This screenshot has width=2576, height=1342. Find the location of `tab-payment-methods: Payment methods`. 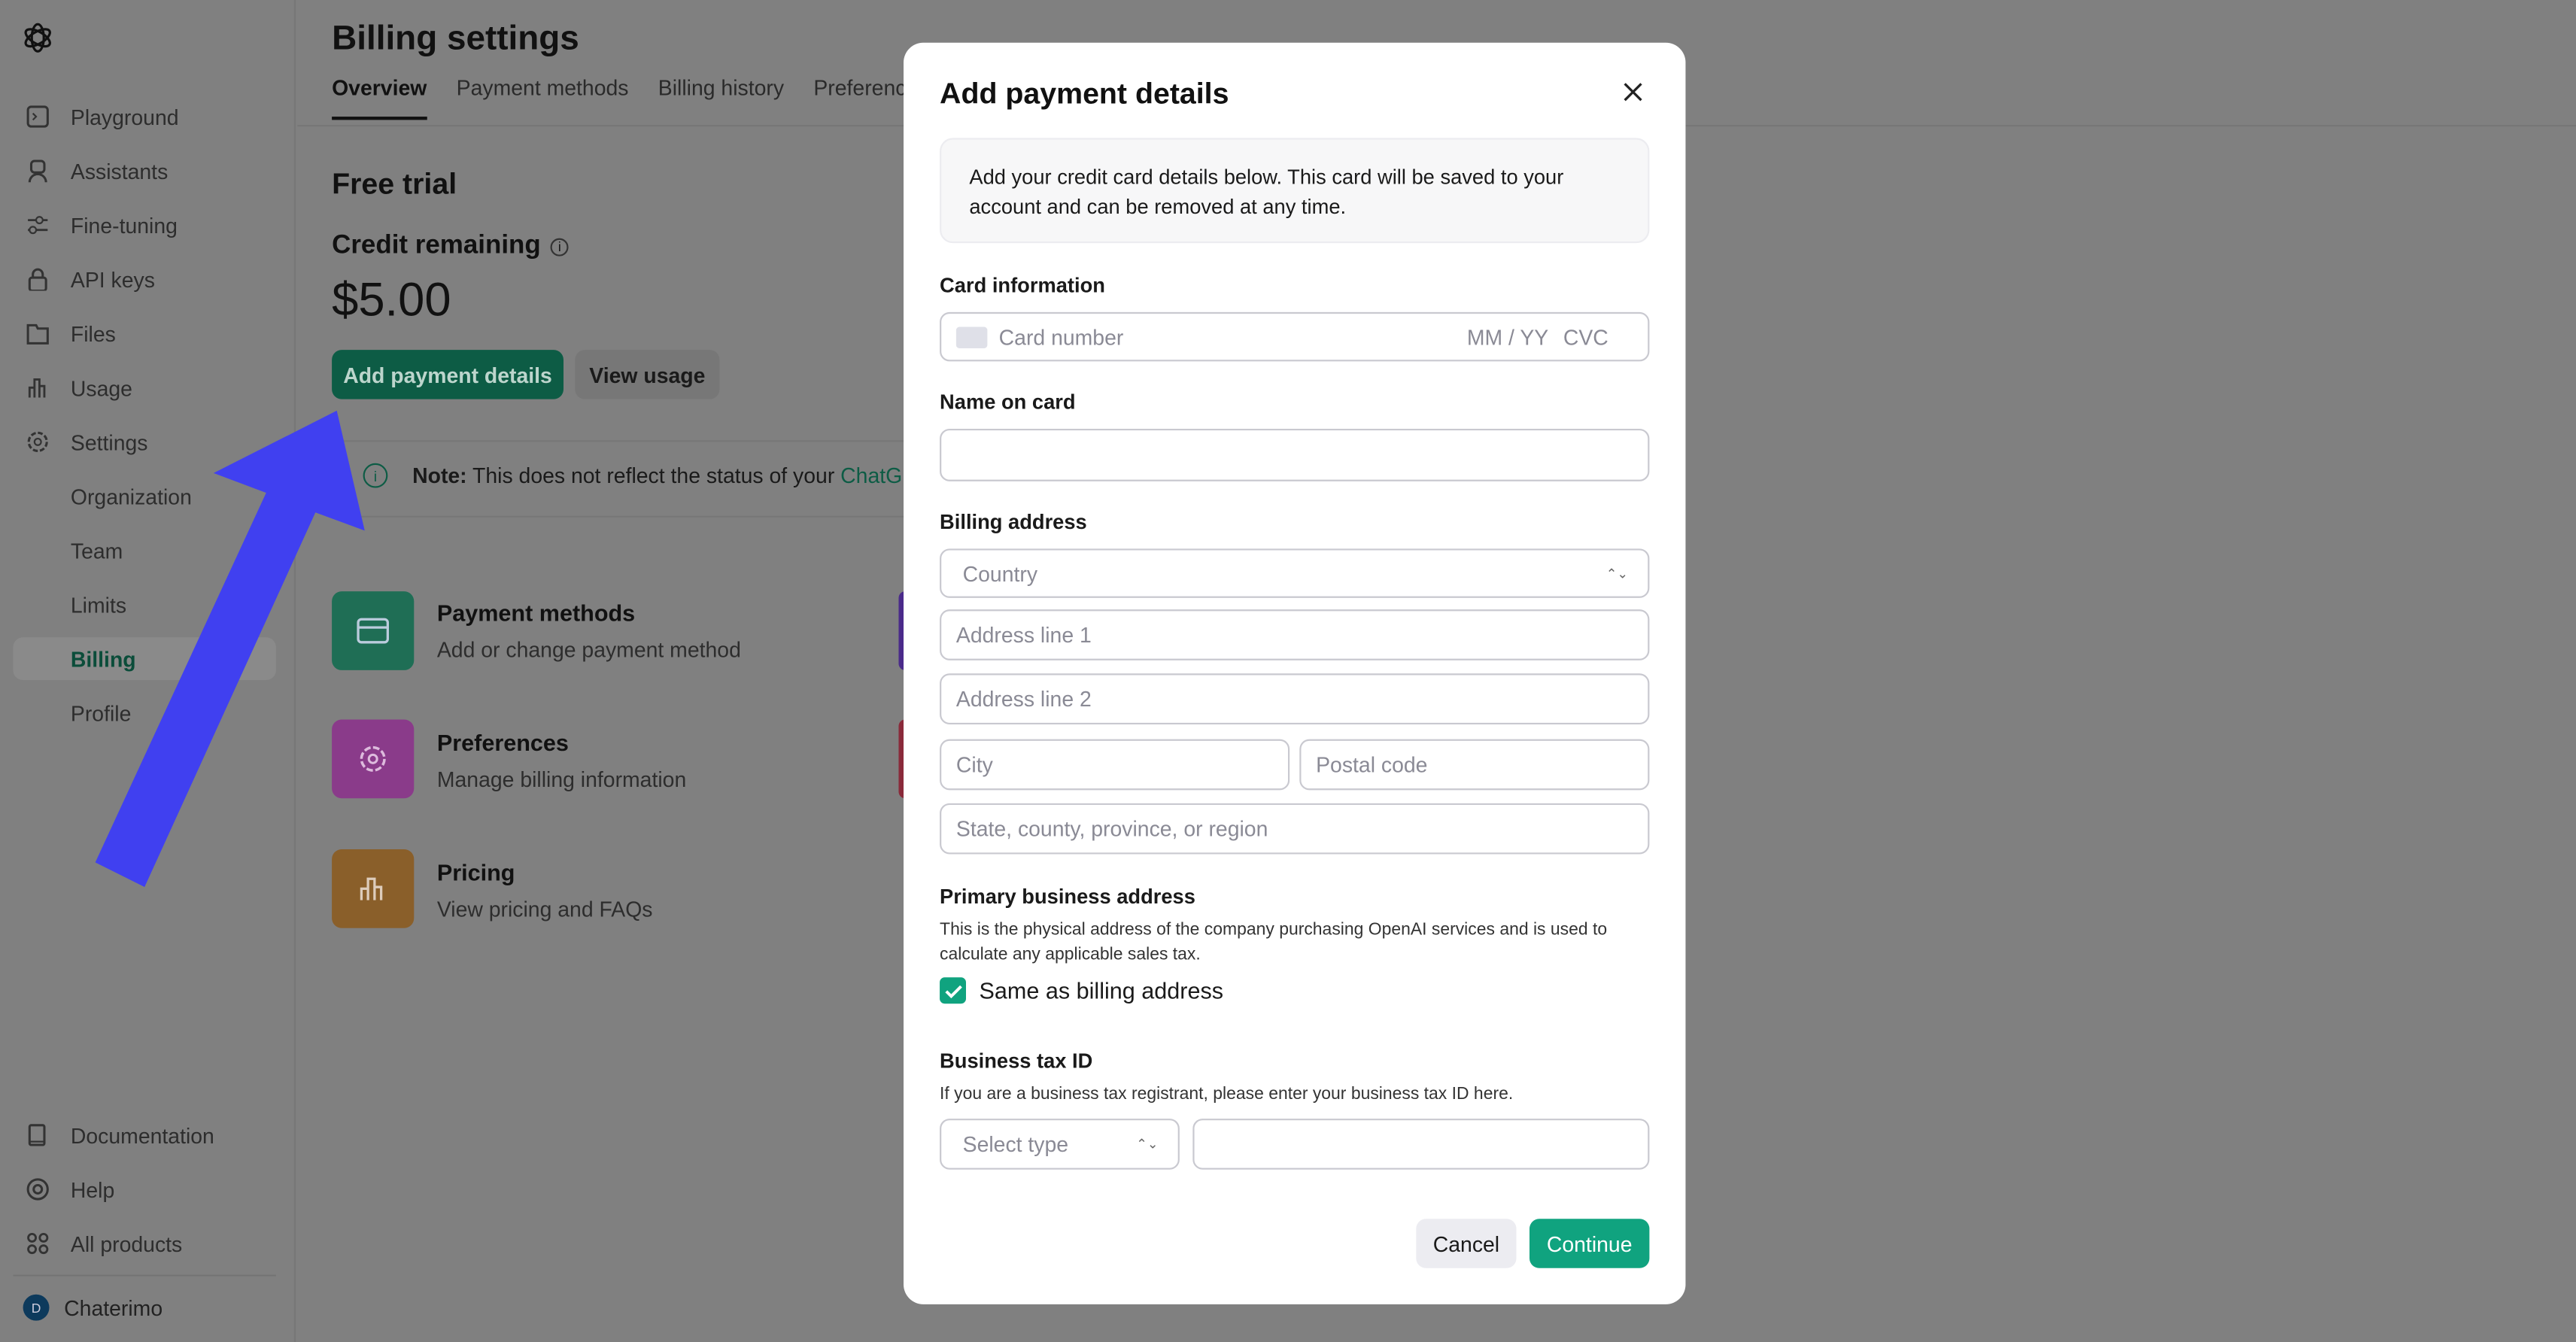

tab-payment-methods: Payment methods is located at coordinates (543, 98).